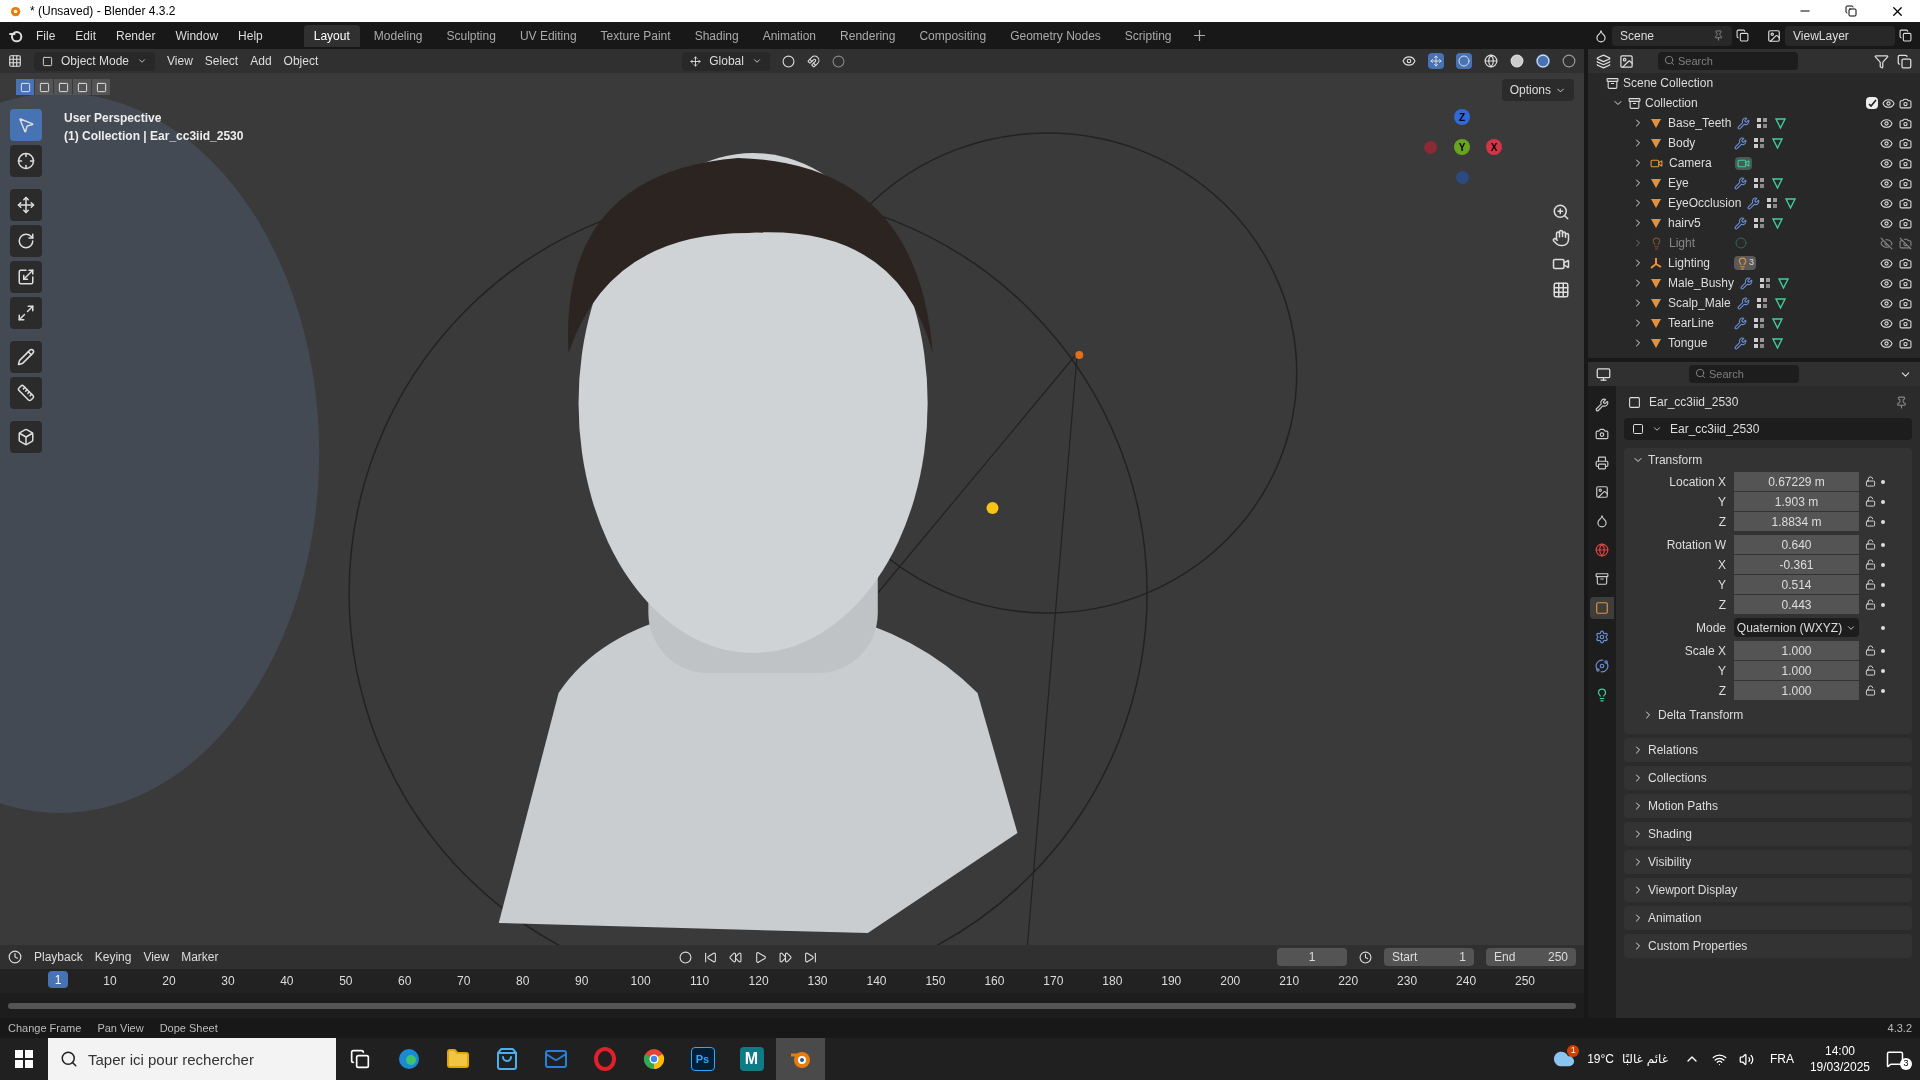  What do you see at coordinates (1698, 263) in the screenshot?
I see `outliner-item: Lighting` at bounding box center [1698, 263].